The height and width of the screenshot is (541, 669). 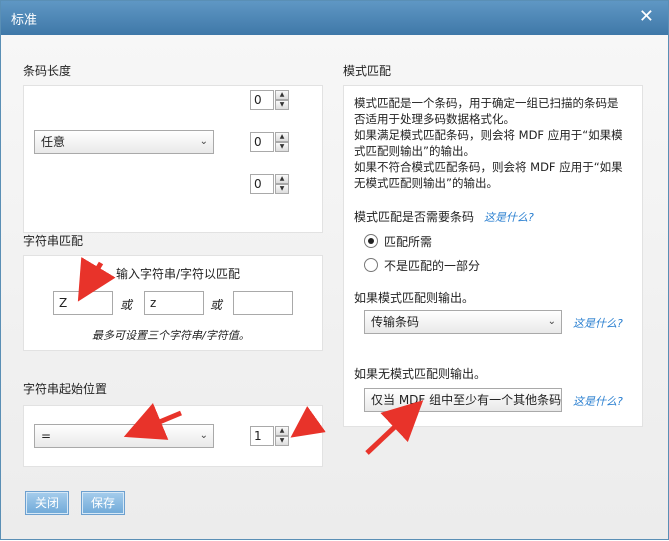 I want to click on spinner-value: 1, so click(x=262, y=436).